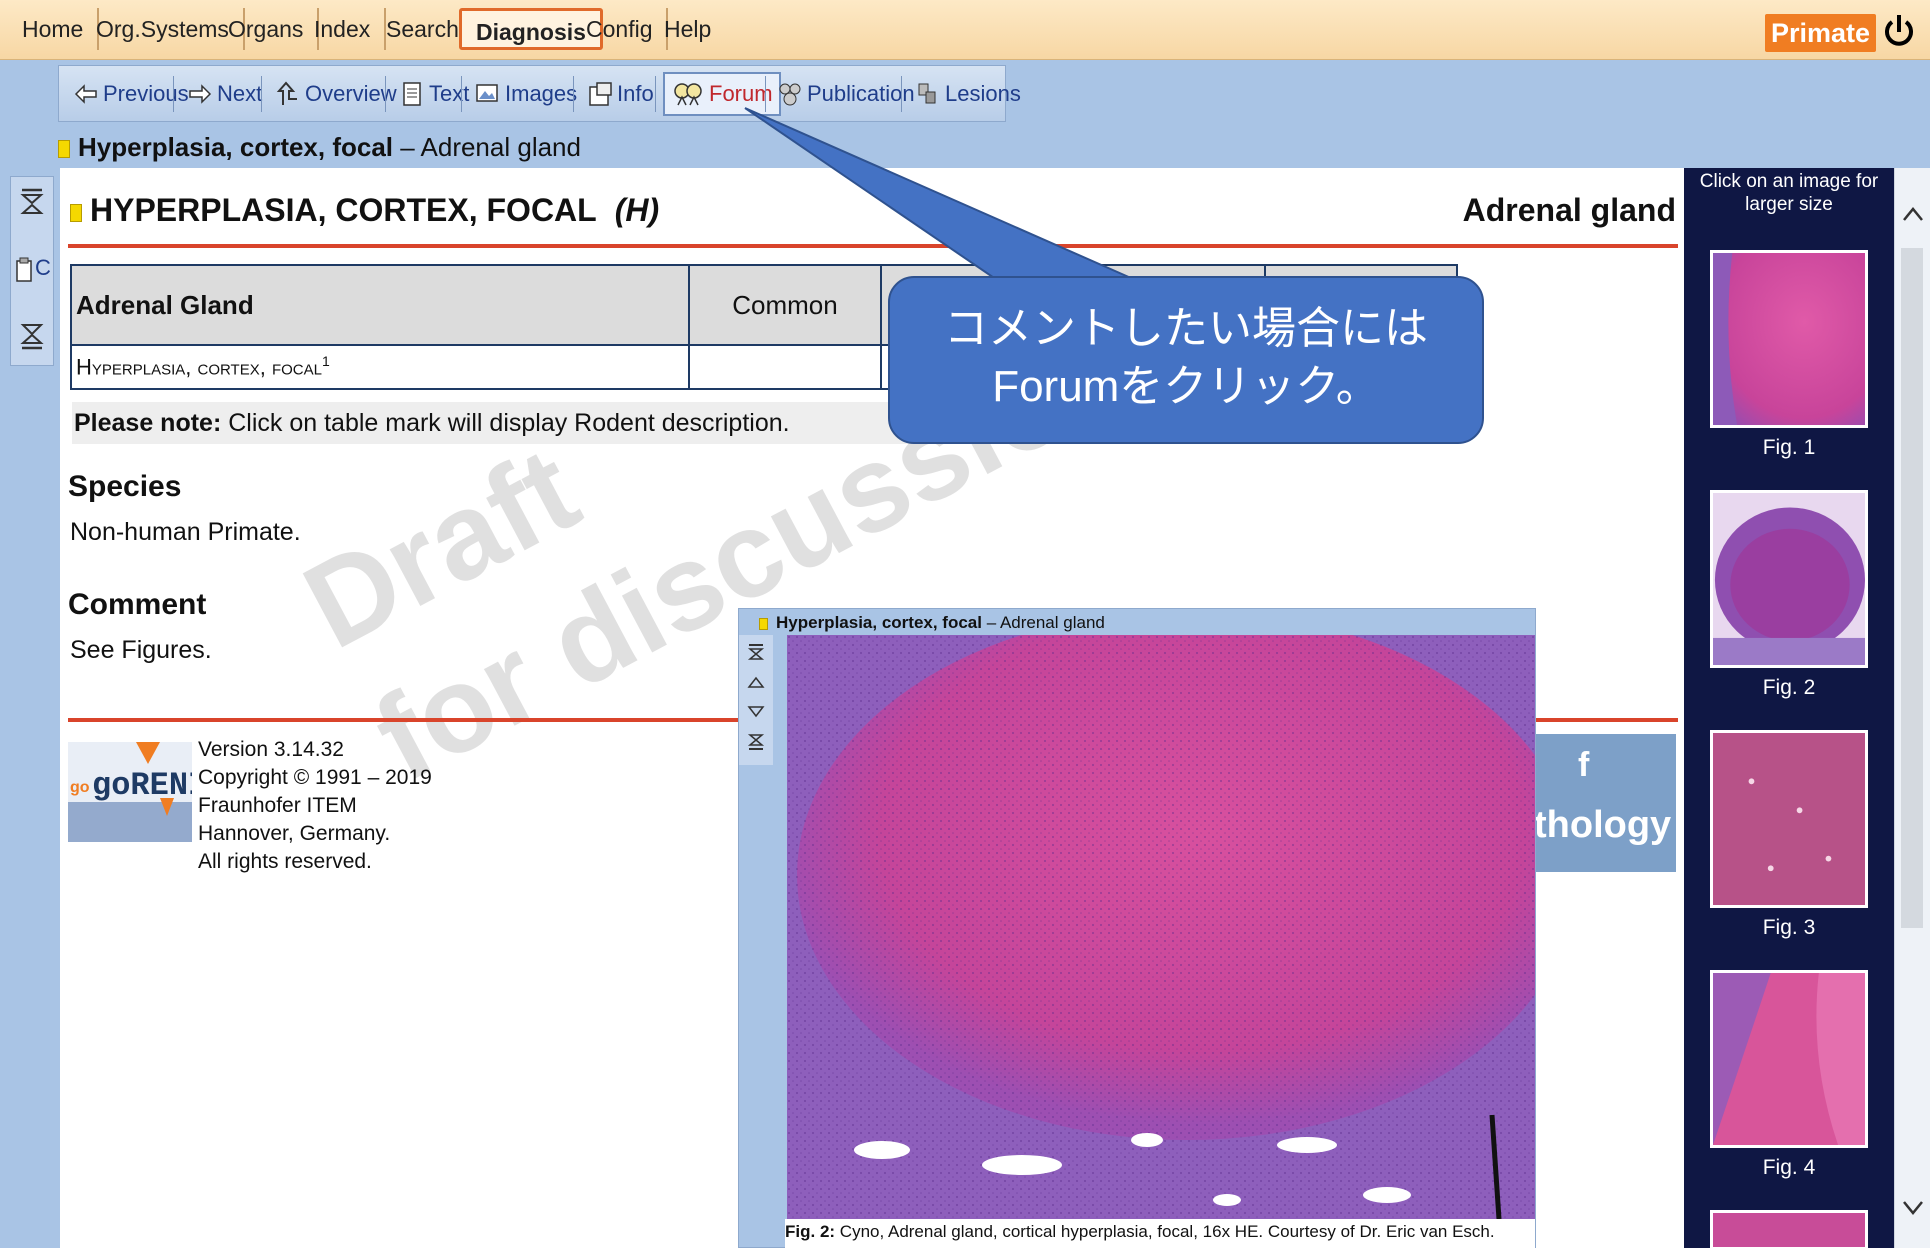 The image size is (1930, 1250). What do you see at coordinates (240, 93) in the screenshot?
I see `next-label: Next` at bounding box center [240, 93].